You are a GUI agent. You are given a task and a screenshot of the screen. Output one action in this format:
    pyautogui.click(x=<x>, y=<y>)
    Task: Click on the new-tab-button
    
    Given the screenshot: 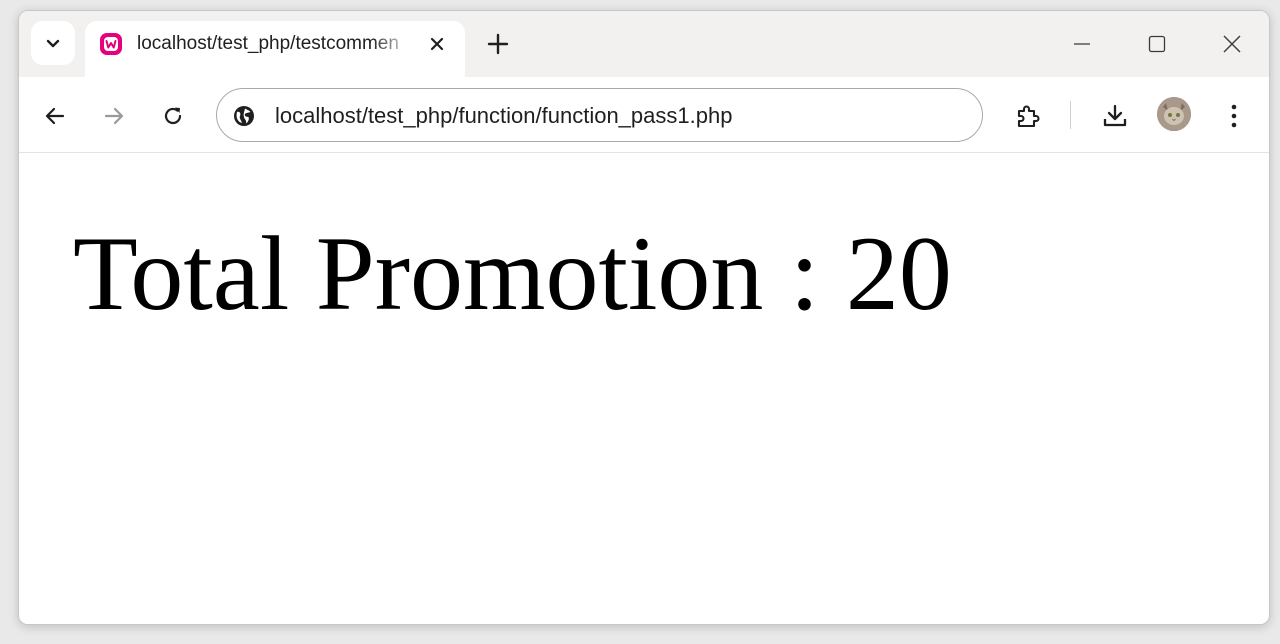 What is the action you would take?
    pyautogui.click(x=498, y=44)
    